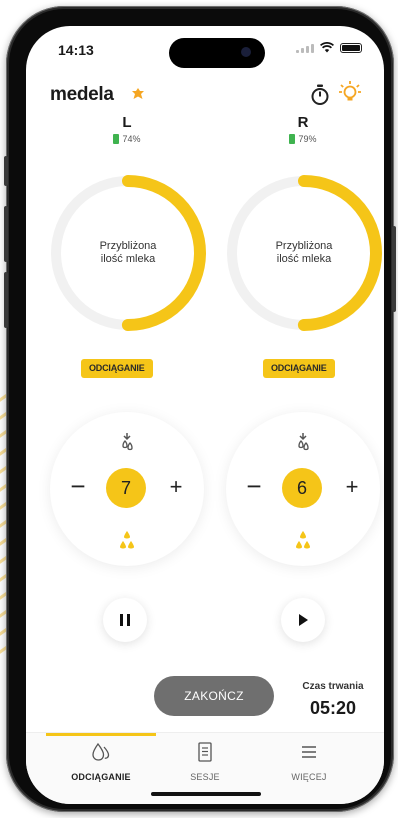  I want to click on stopwatch-icon, so click(320, 95).